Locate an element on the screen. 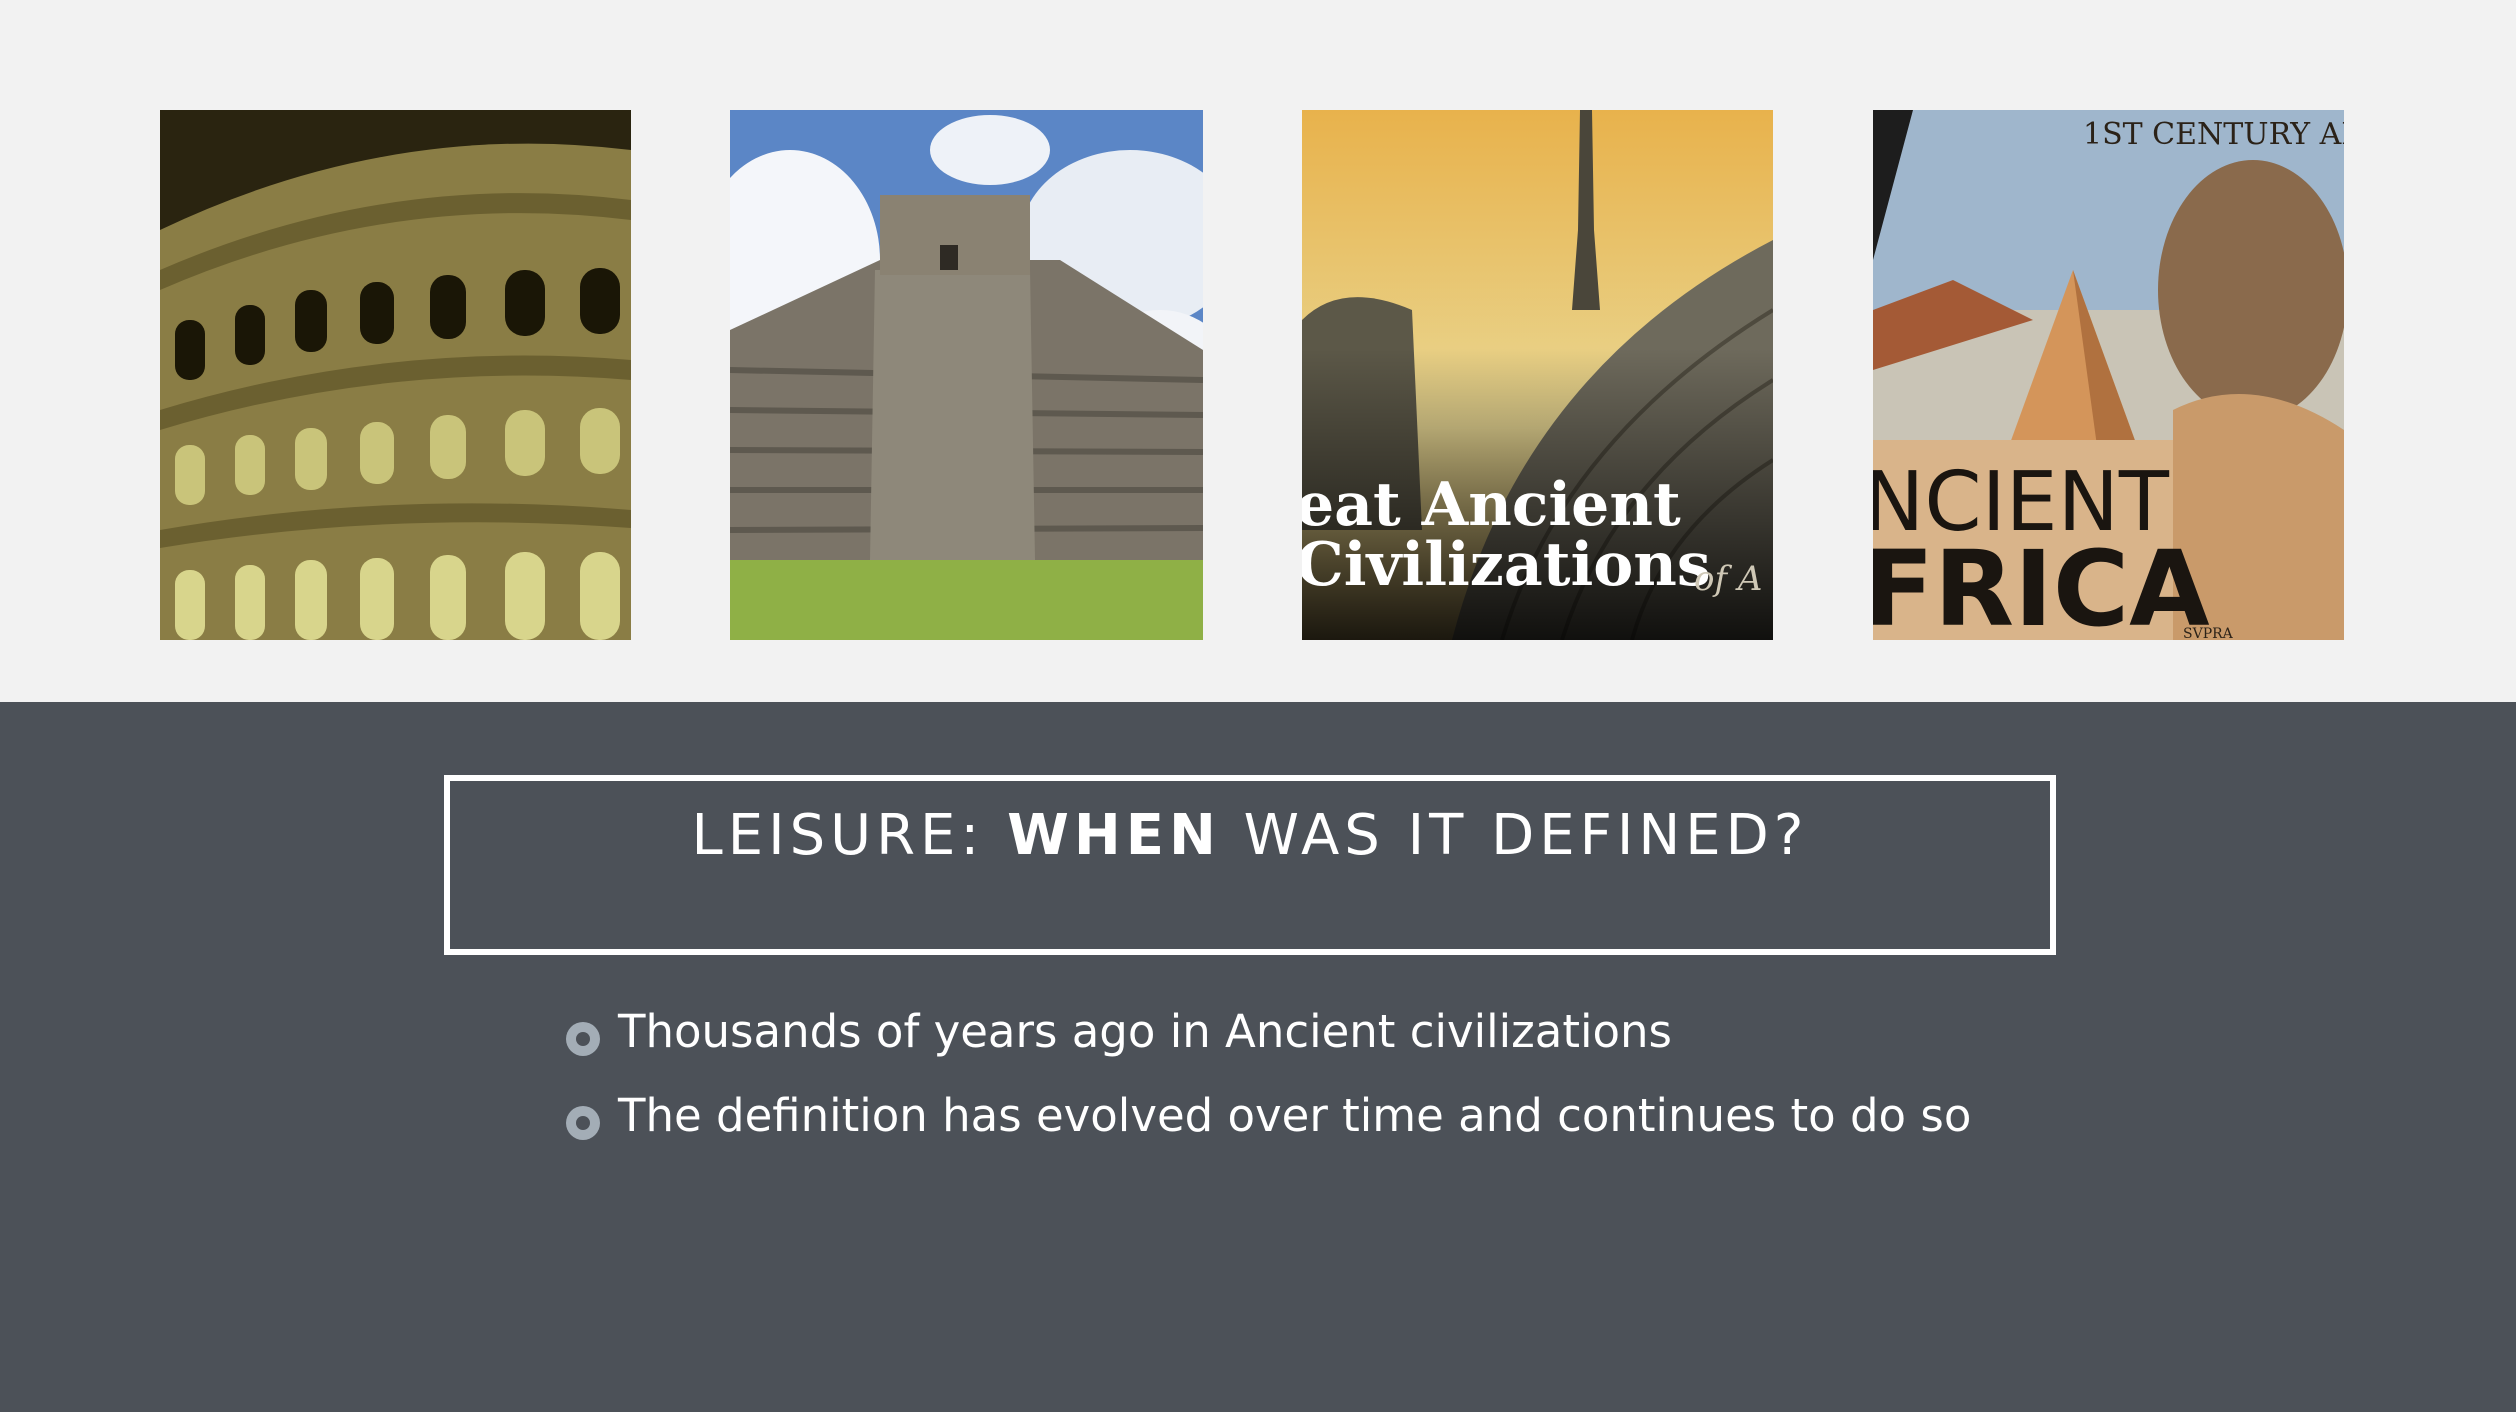 The image size is (2516, 1412). title-prefix: LEISURE: is located at coordinates (849, 835).